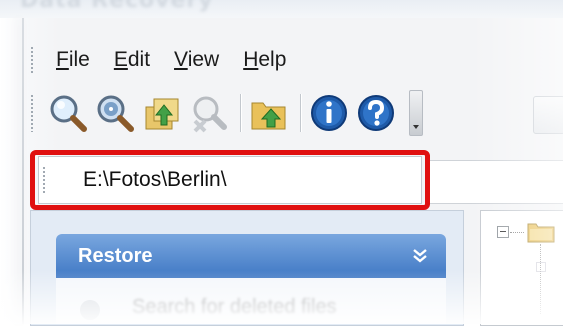  Describe the element at coordinates (132, 60) in the screenshot. I see `menu-edit: Edit` at that location.